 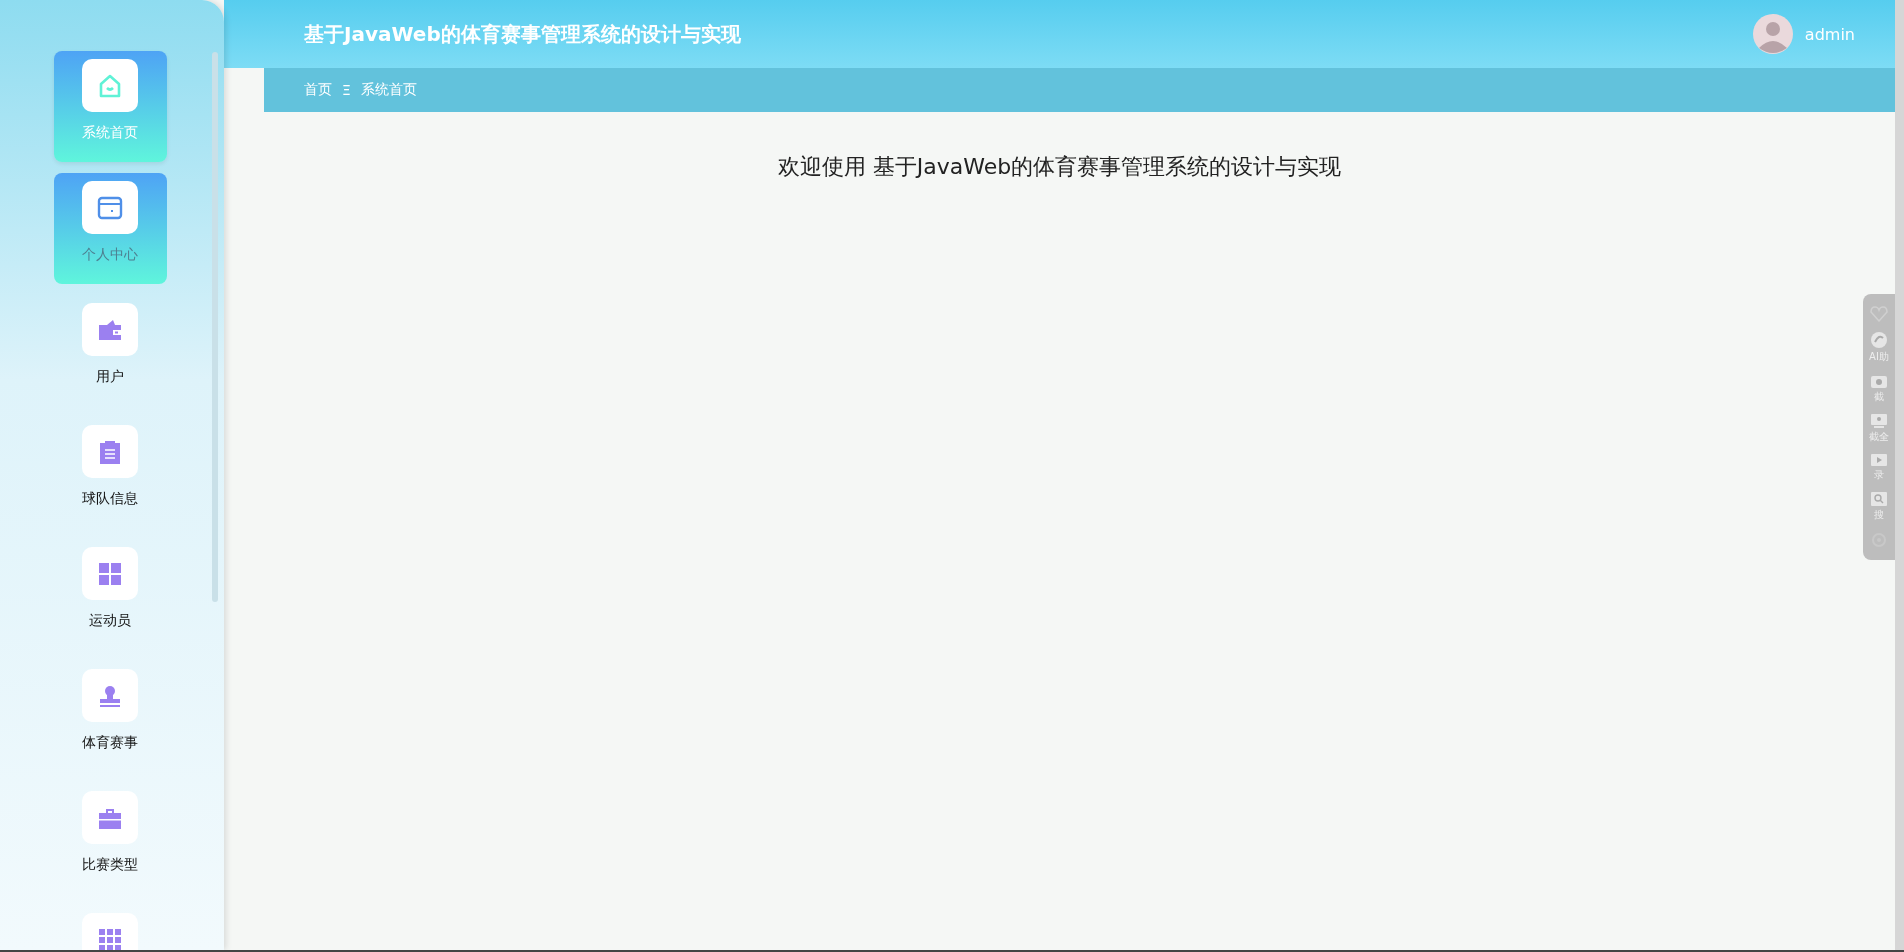 I want to click on sidebar-item: 球队信息, so click(x=110, y=472).